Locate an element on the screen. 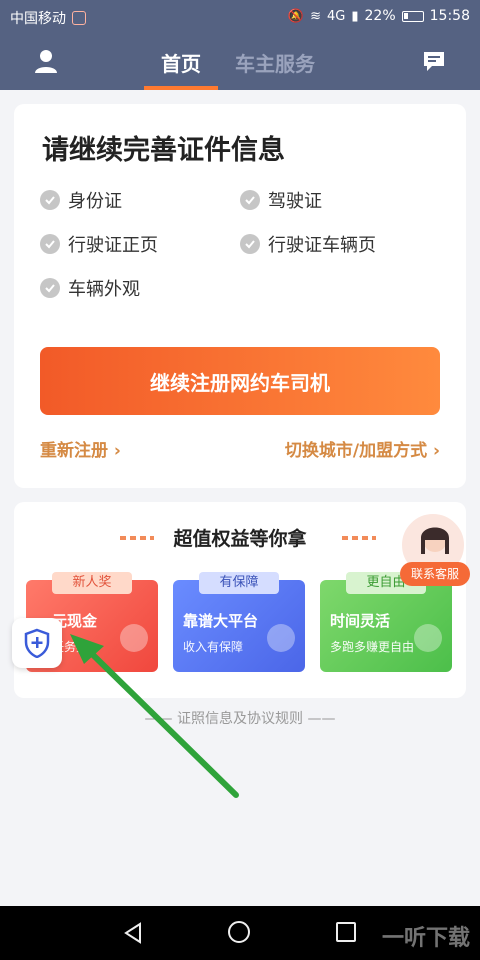 The height and width of the screenshot is (960, 480). doc-item-vehicle-license-front: 行驶证正页 is located at coordinates (99, 244).